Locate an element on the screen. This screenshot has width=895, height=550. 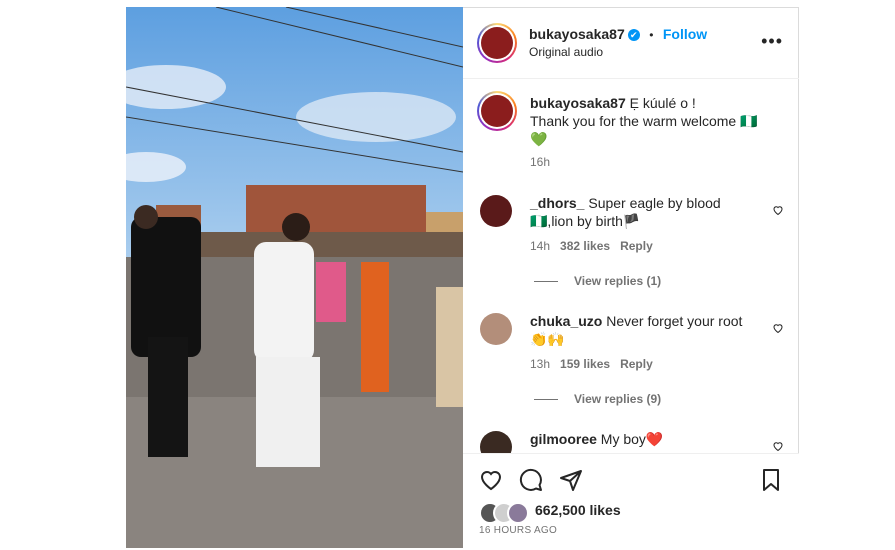
caption-avatar is located at coordinates (497, 111).